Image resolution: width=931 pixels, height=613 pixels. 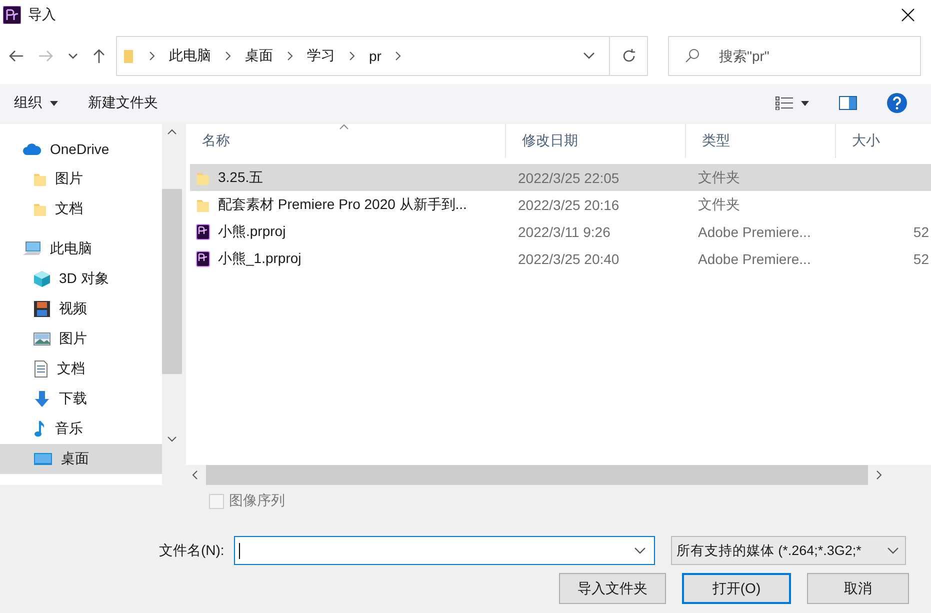 I want to click on file-type-dropdown: 所有支持的媒体 (*.264;*.3G2;*, so click(x=788, y=550).